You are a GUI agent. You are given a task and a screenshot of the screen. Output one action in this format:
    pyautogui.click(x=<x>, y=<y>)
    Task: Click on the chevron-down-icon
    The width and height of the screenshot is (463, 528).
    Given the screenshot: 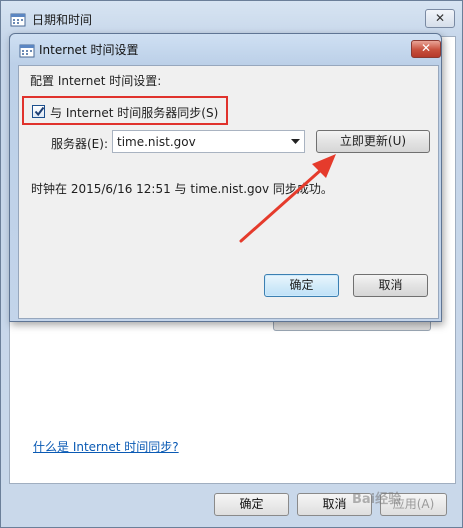 What is the action you would take?
    pyautogui.click(x=295, y=142)
    